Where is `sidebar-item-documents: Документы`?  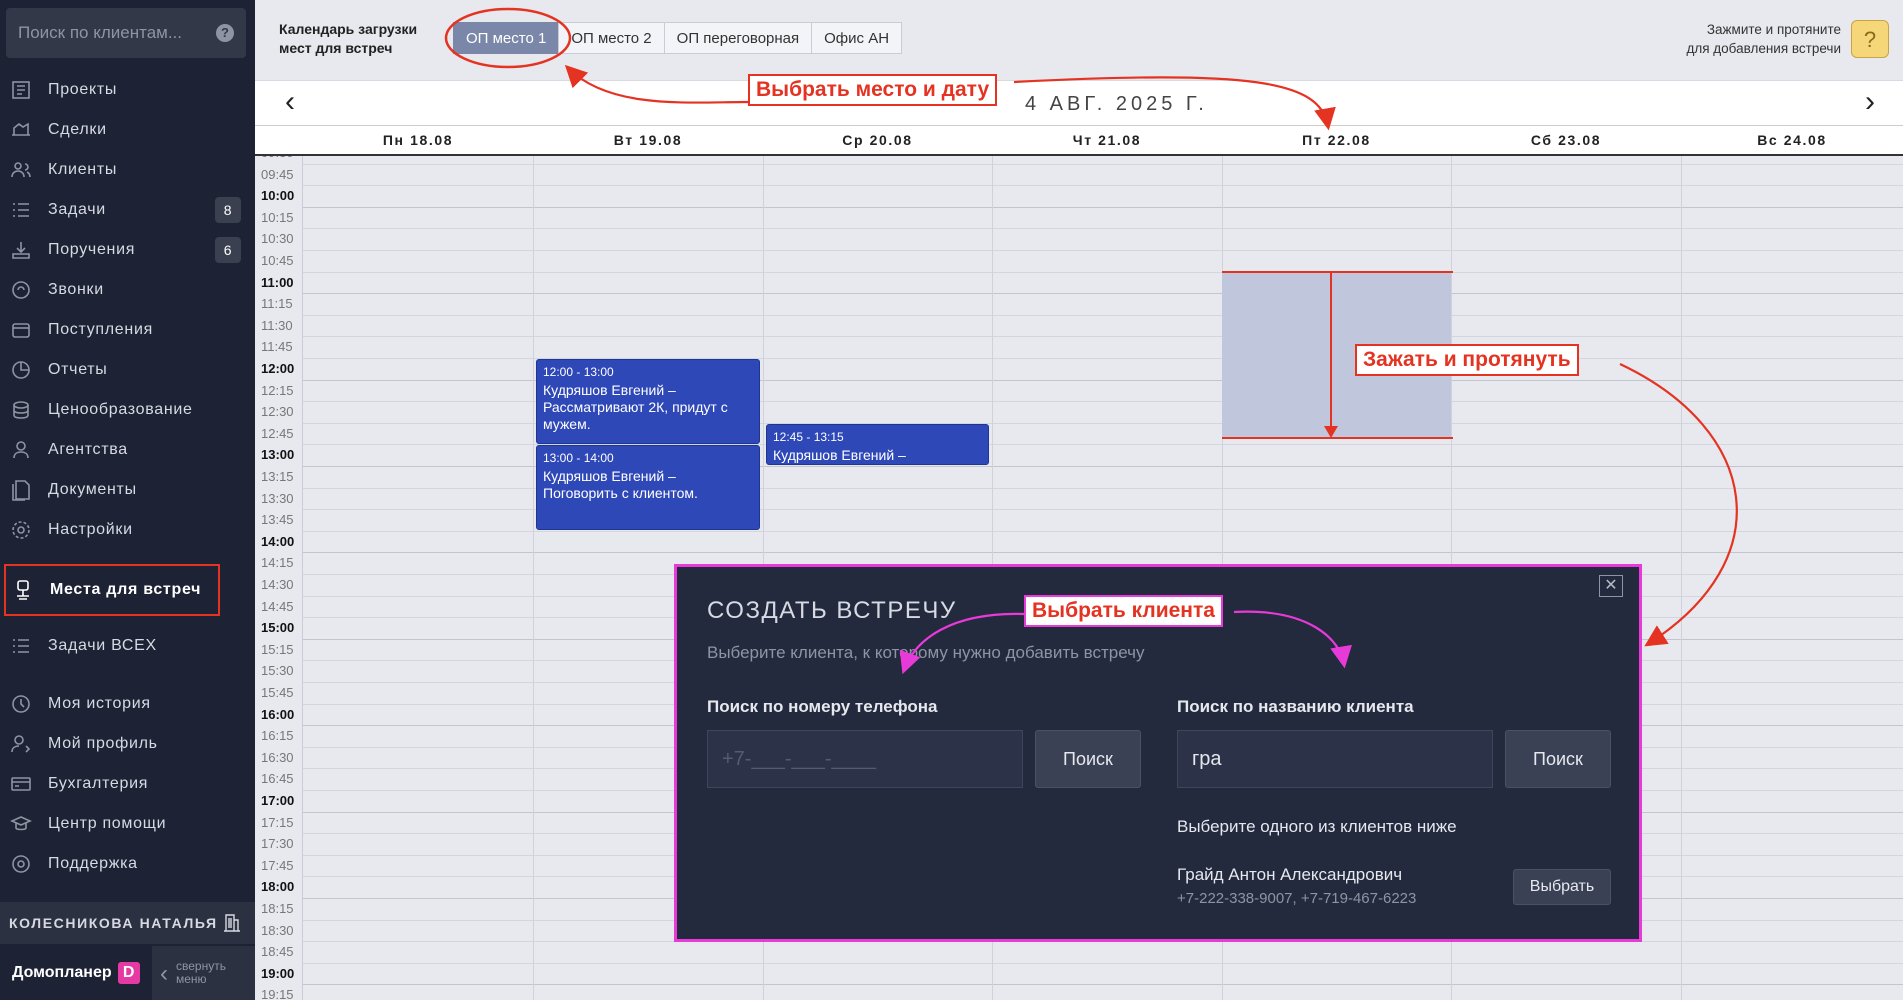 sidebar-item-documents: Документы is located at coordinates (127, 490).